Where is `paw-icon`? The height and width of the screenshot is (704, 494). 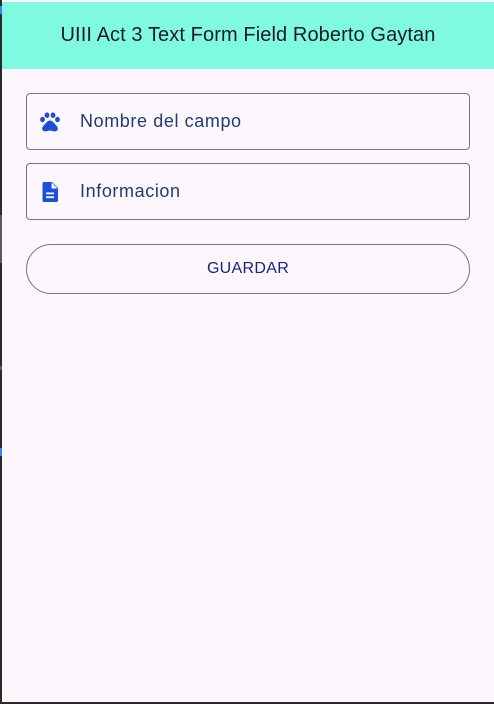
paw-icon is located at coordinates (50, 122).